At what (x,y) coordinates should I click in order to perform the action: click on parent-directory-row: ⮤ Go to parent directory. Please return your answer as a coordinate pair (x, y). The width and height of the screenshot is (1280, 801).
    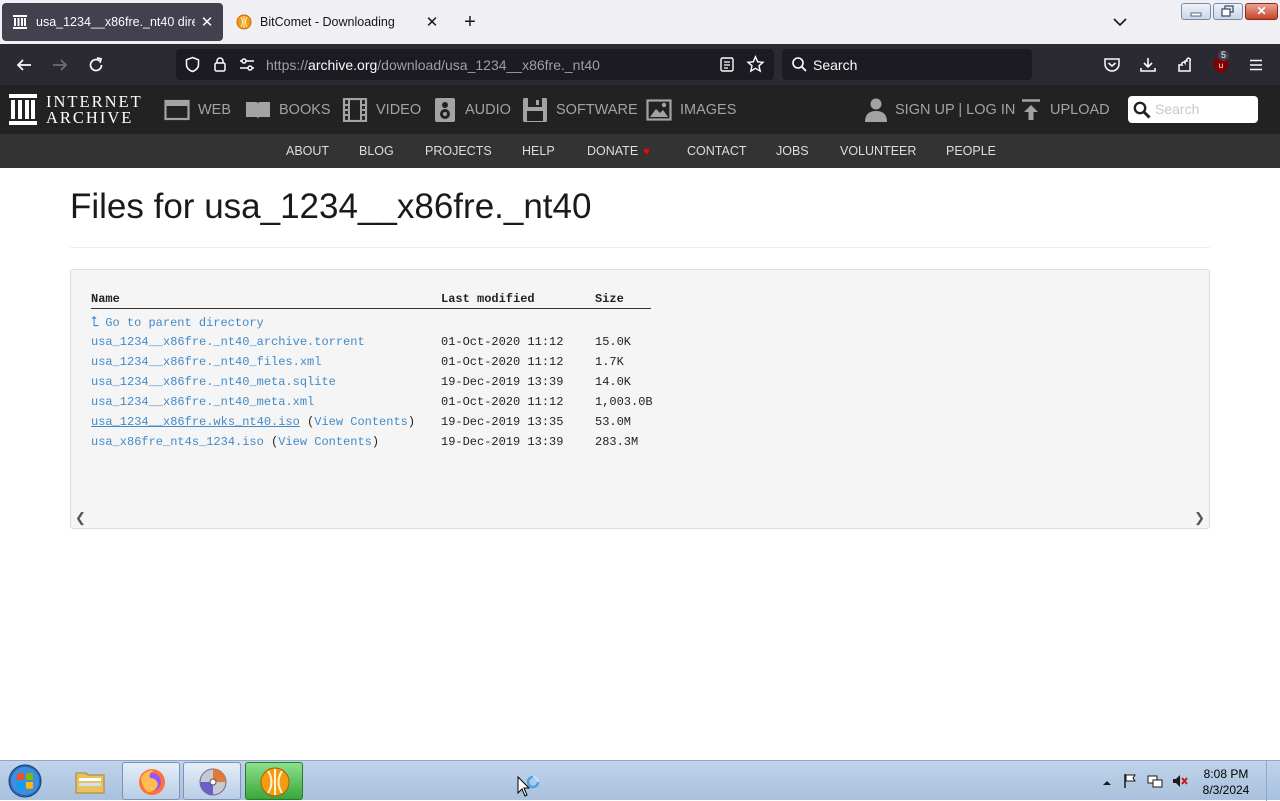
    Looking at the image, I should click on (371, 325).